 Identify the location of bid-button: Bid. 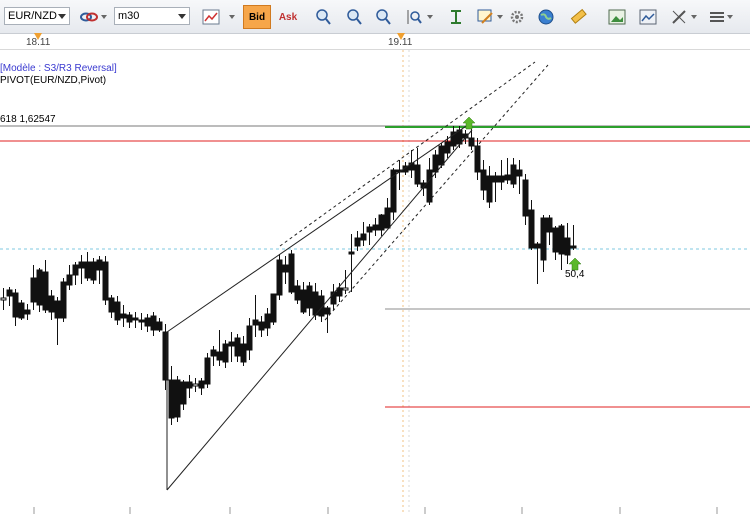
(257, 17).